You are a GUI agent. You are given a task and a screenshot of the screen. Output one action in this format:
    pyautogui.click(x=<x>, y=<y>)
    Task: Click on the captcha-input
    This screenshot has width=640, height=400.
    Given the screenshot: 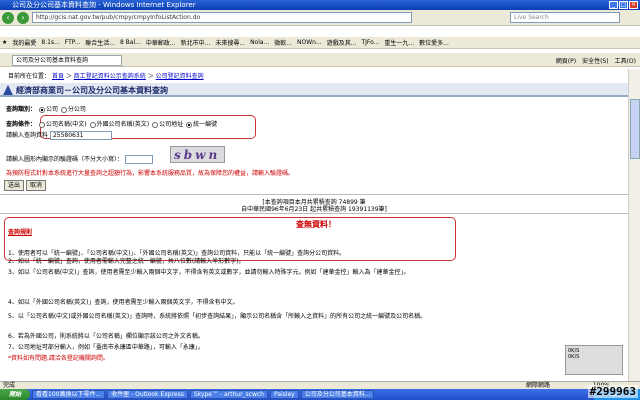 What is the action you would take?
    pyautogui.click(x=138, y=159)
    